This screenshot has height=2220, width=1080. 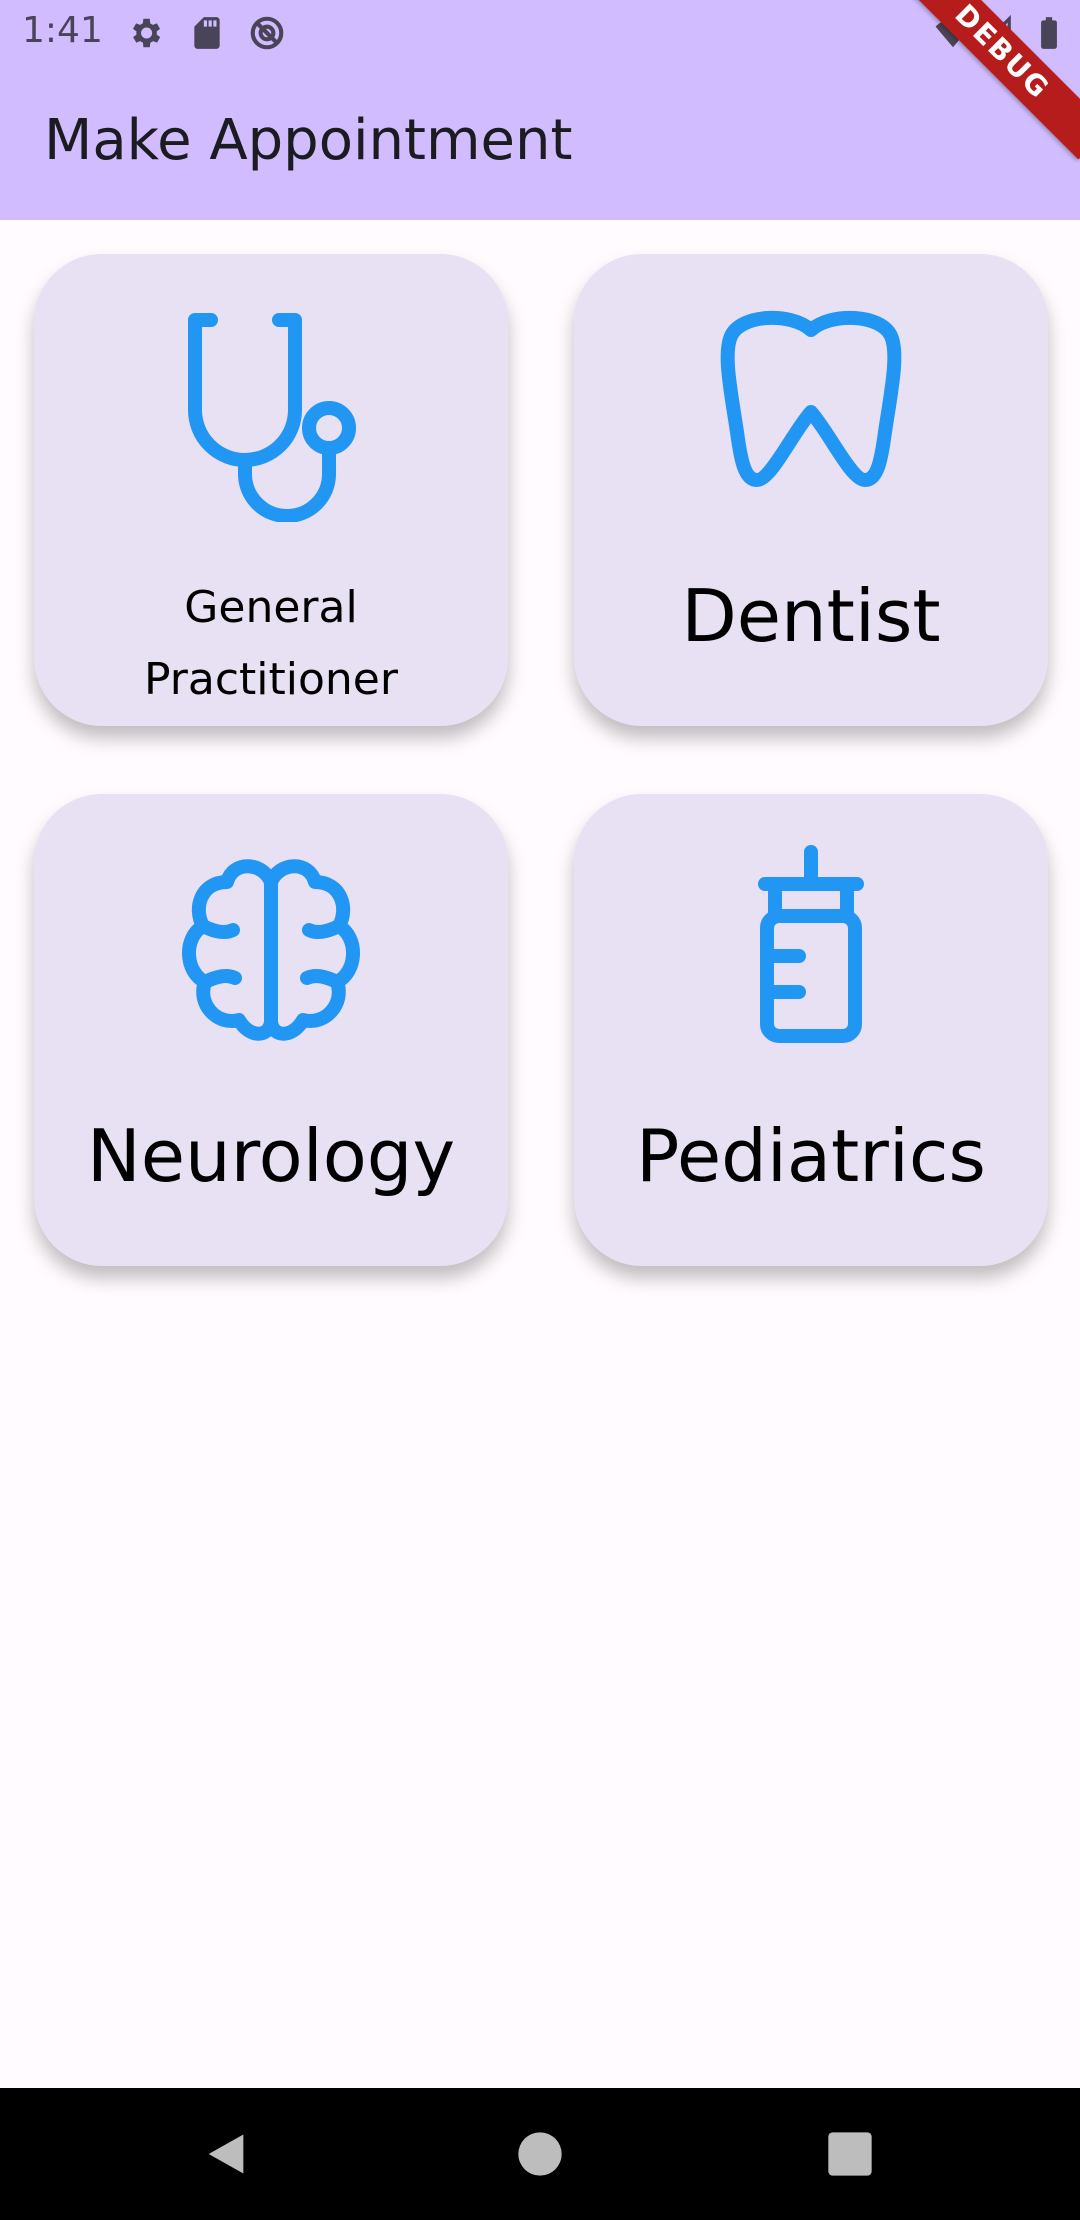 I want to click on category-card-neurology: Neurology, so click(x=271, y=1030).